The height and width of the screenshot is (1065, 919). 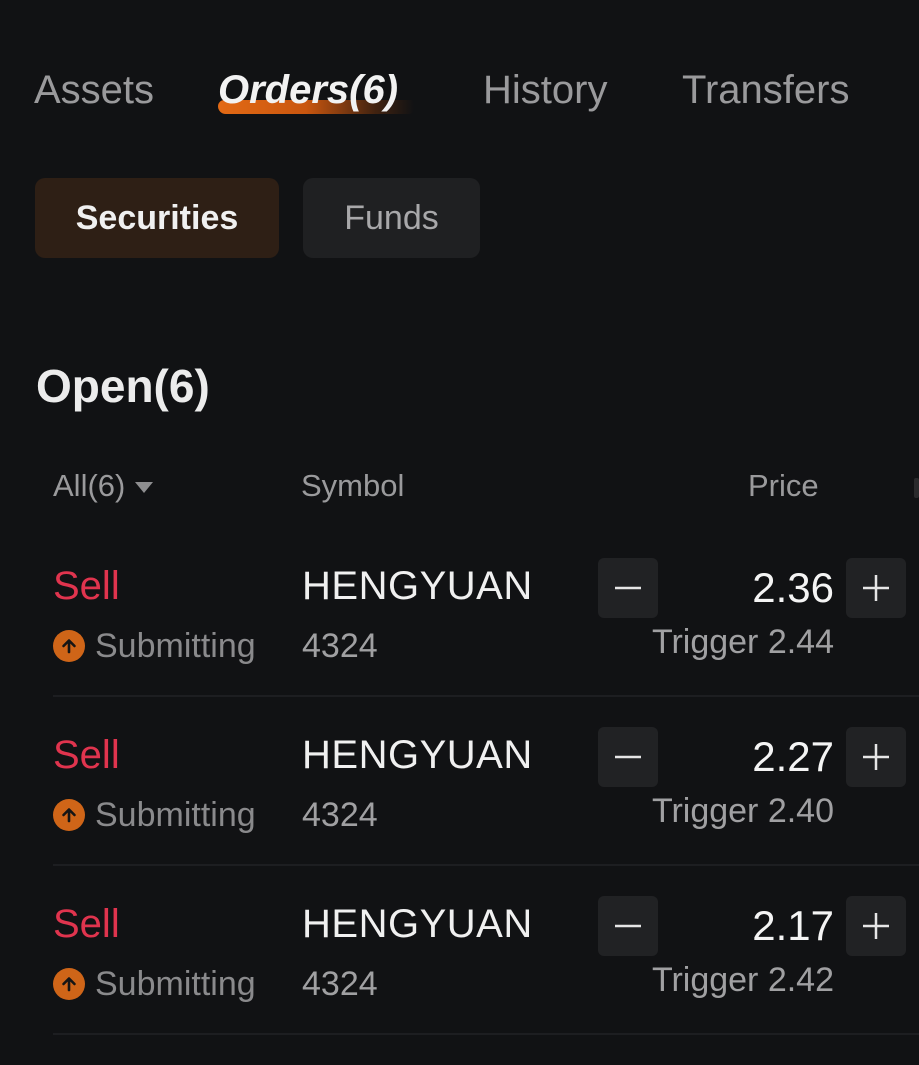 I want to click on tab-assets: Assets, so click(x=94, y=90).